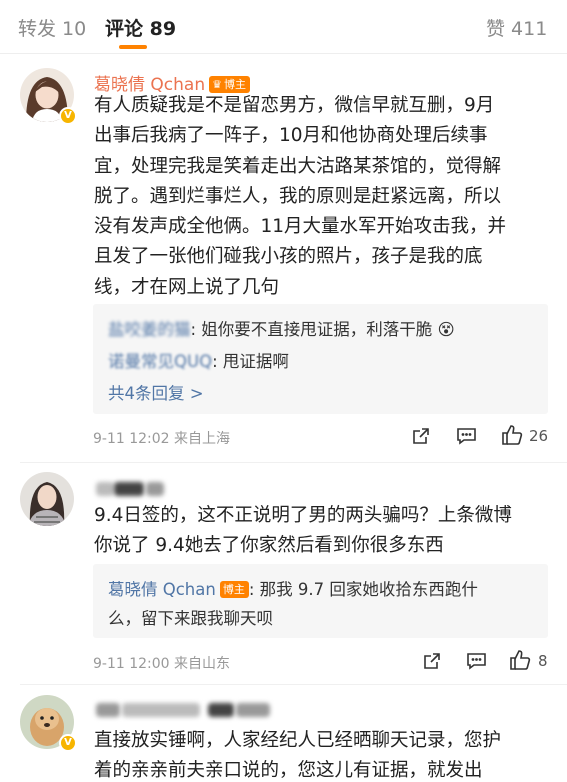  Describe the element at coordinates (288, 771) in the screenshot. I see `comment-line: 着的亲亲前夫亲口说的，您这儿有证据，就发出` at that location.